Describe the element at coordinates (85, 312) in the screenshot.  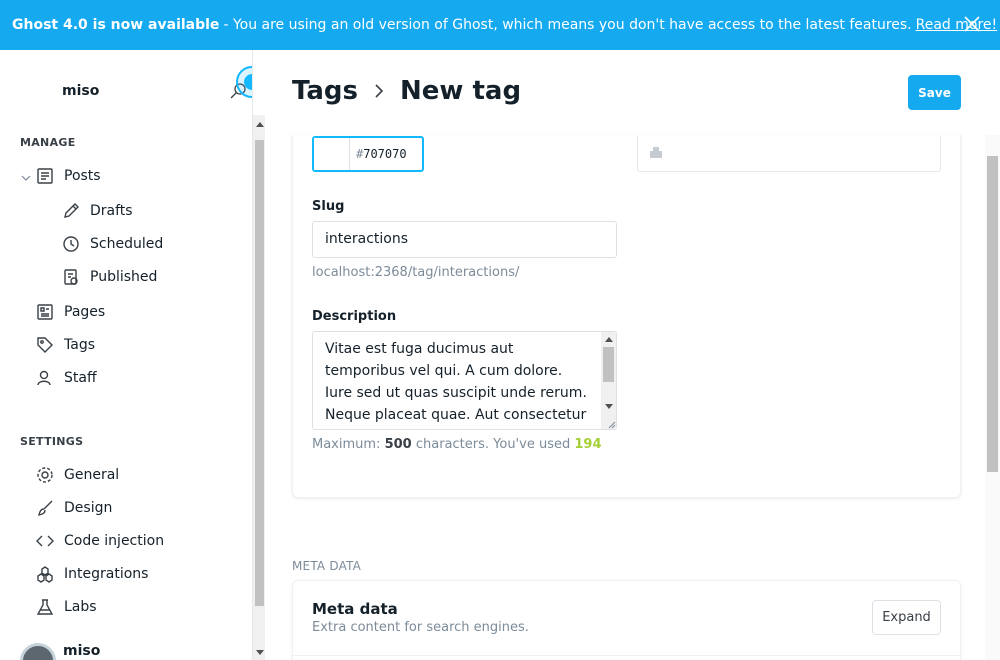
I see `sidebar-item-label: Pages` at that location.